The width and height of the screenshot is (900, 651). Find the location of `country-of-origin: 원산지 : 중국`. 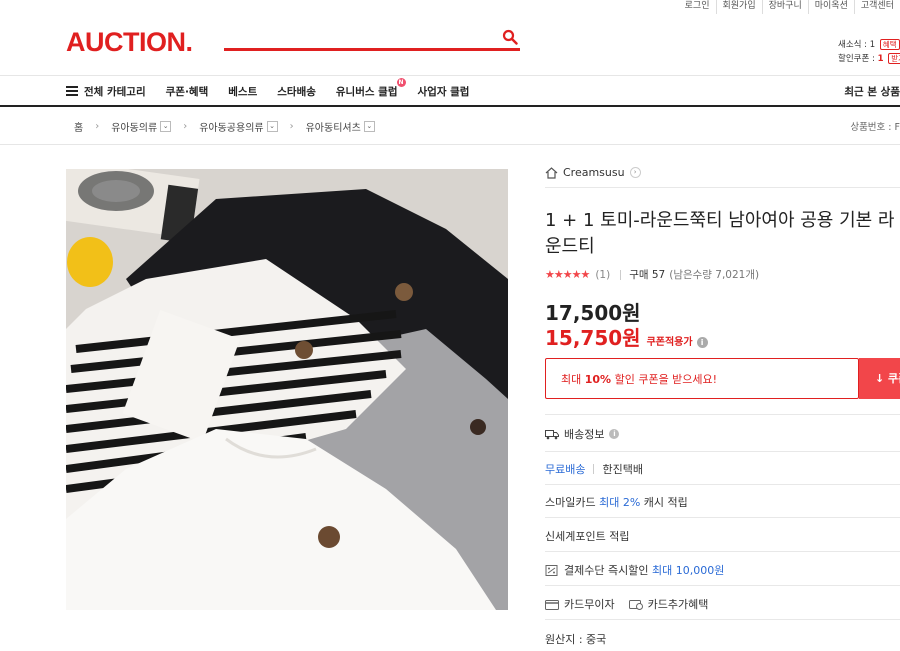

country-of-origin: 원산지 : 중국 is located at coordinates (576, 639).